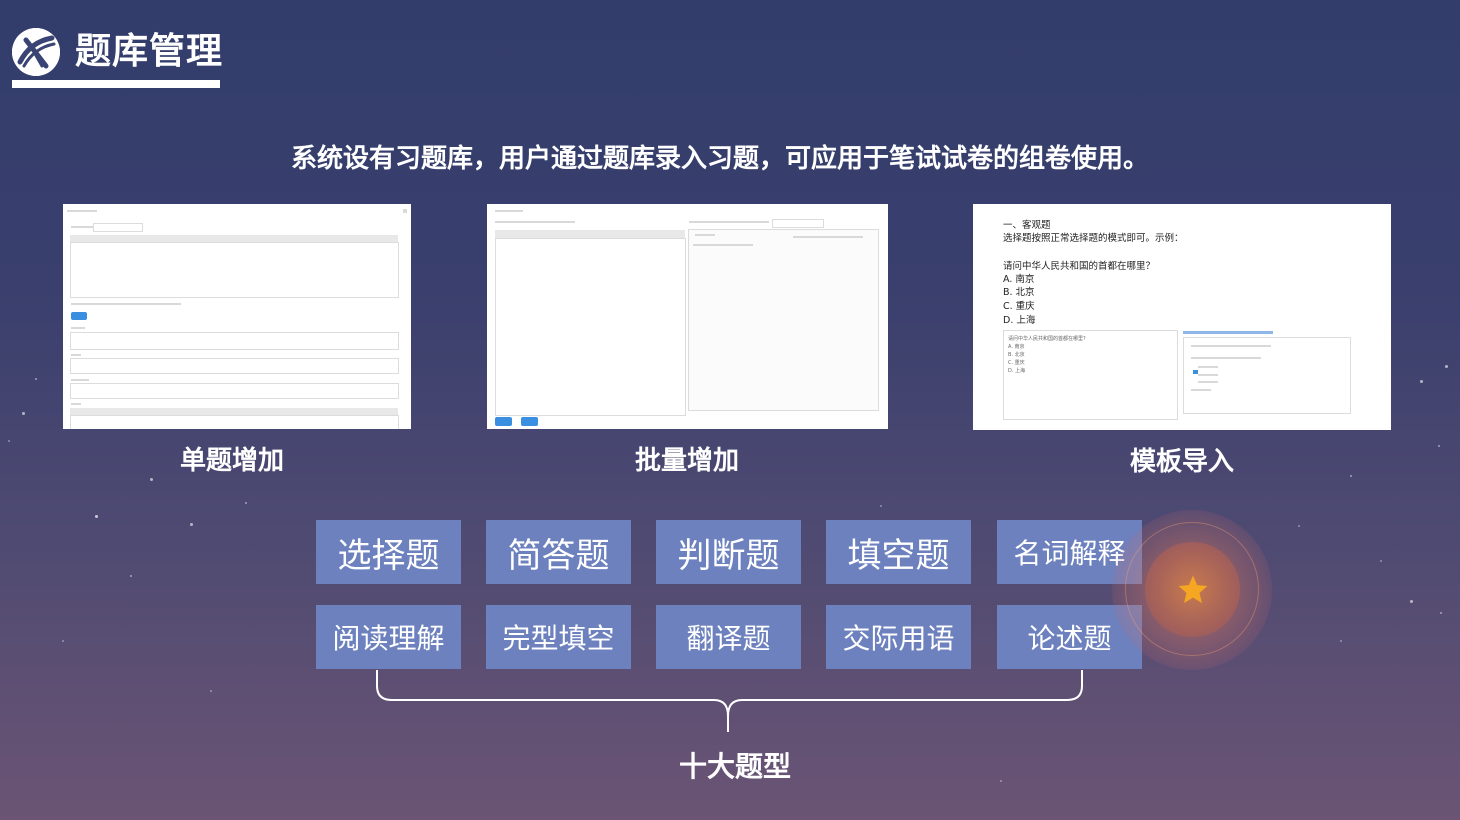 Image resolution: width=1460 pixels, height=820 pixels. What do you see at coordinates (1016, 363) in the screenshot?
I see `preview-line: C. 重庆` at bounding box center [1016, 363].